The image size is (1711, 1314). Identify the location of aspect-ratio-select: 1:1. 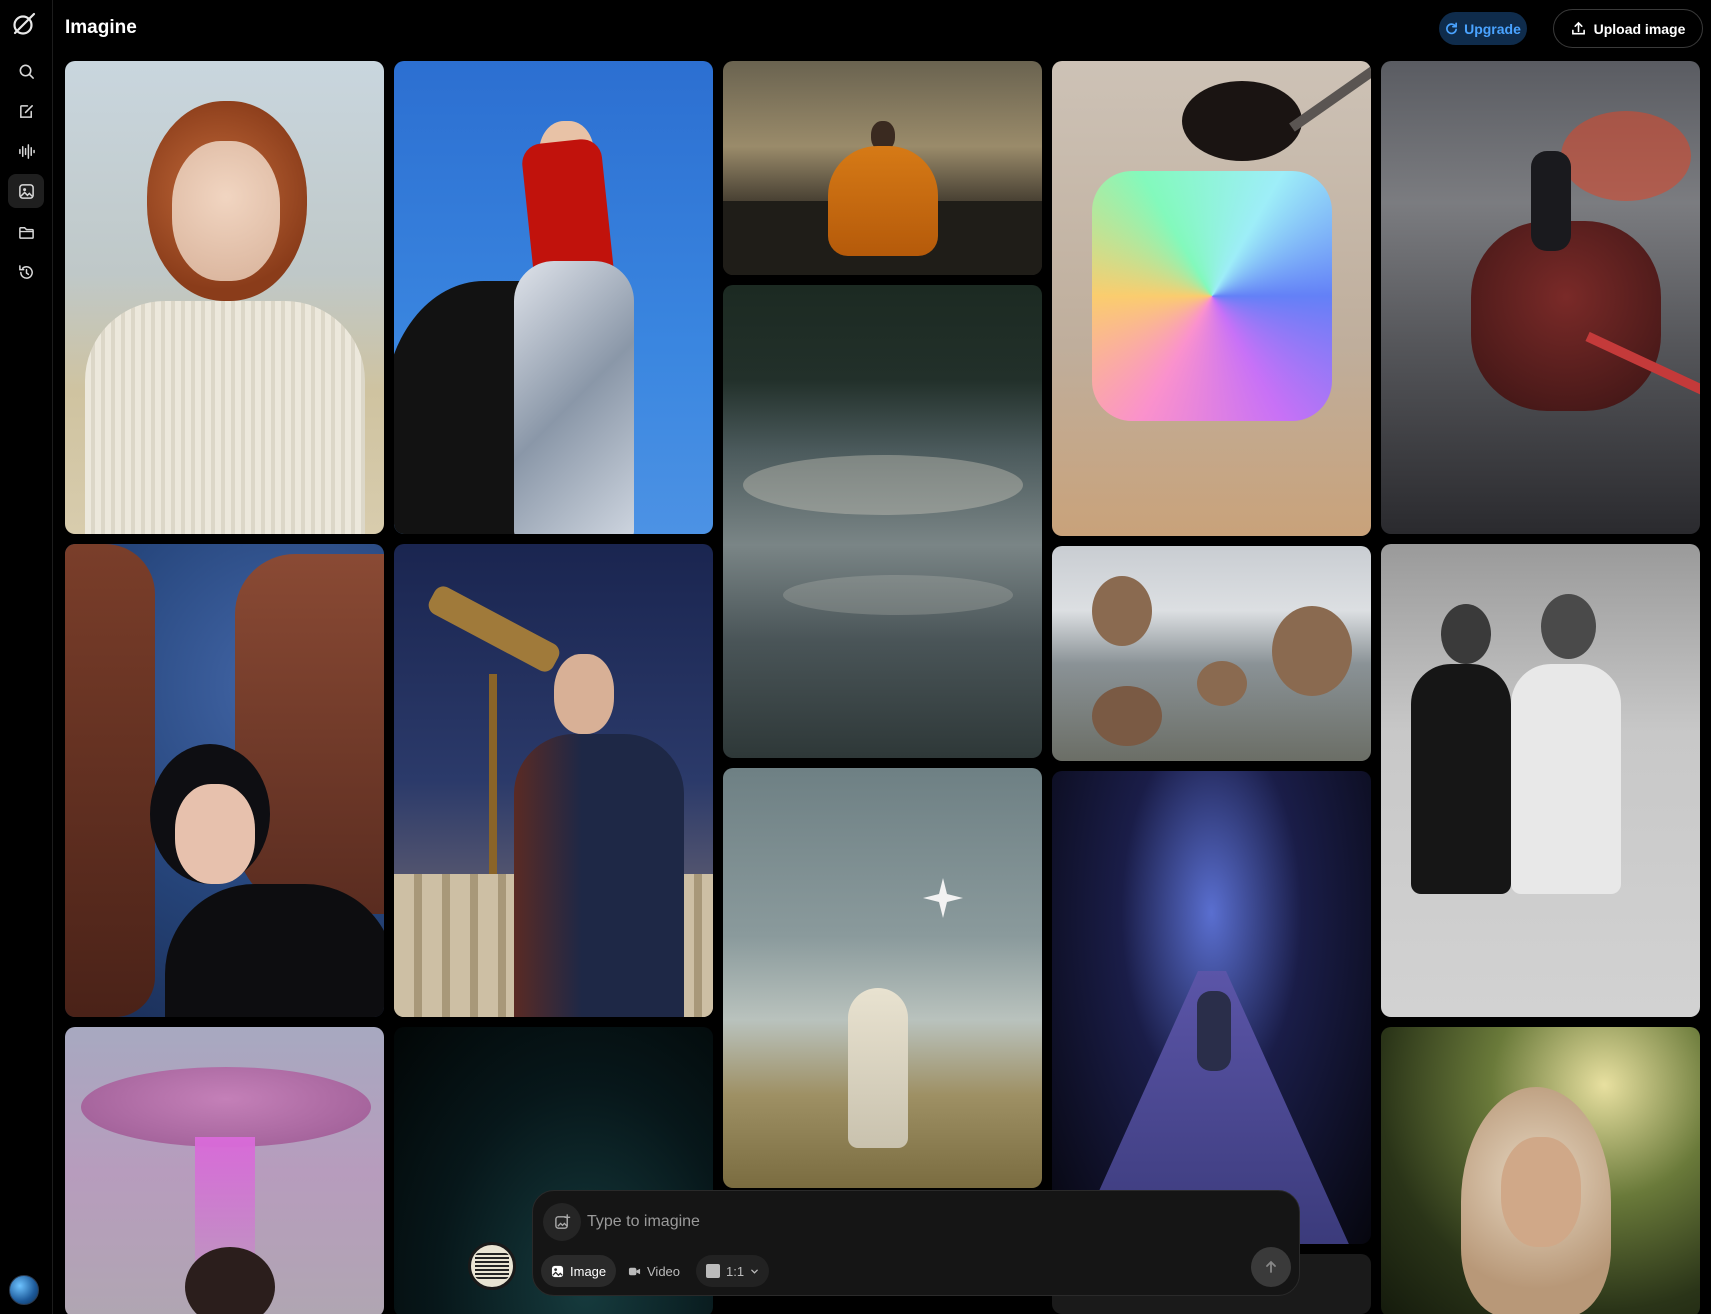
(733, 1271).